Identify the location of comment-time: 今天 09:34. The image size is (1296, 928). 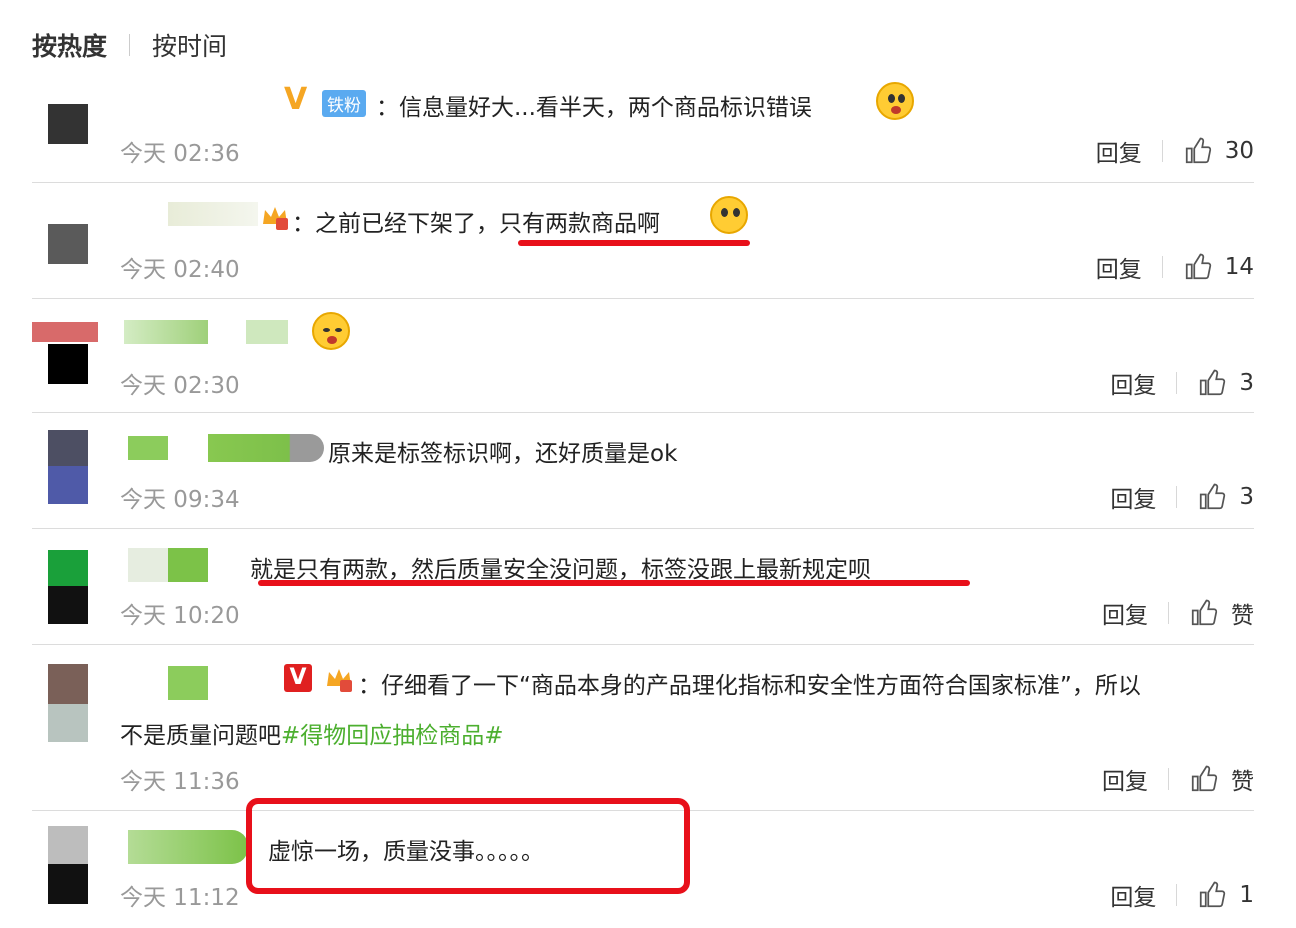
(180, 500).